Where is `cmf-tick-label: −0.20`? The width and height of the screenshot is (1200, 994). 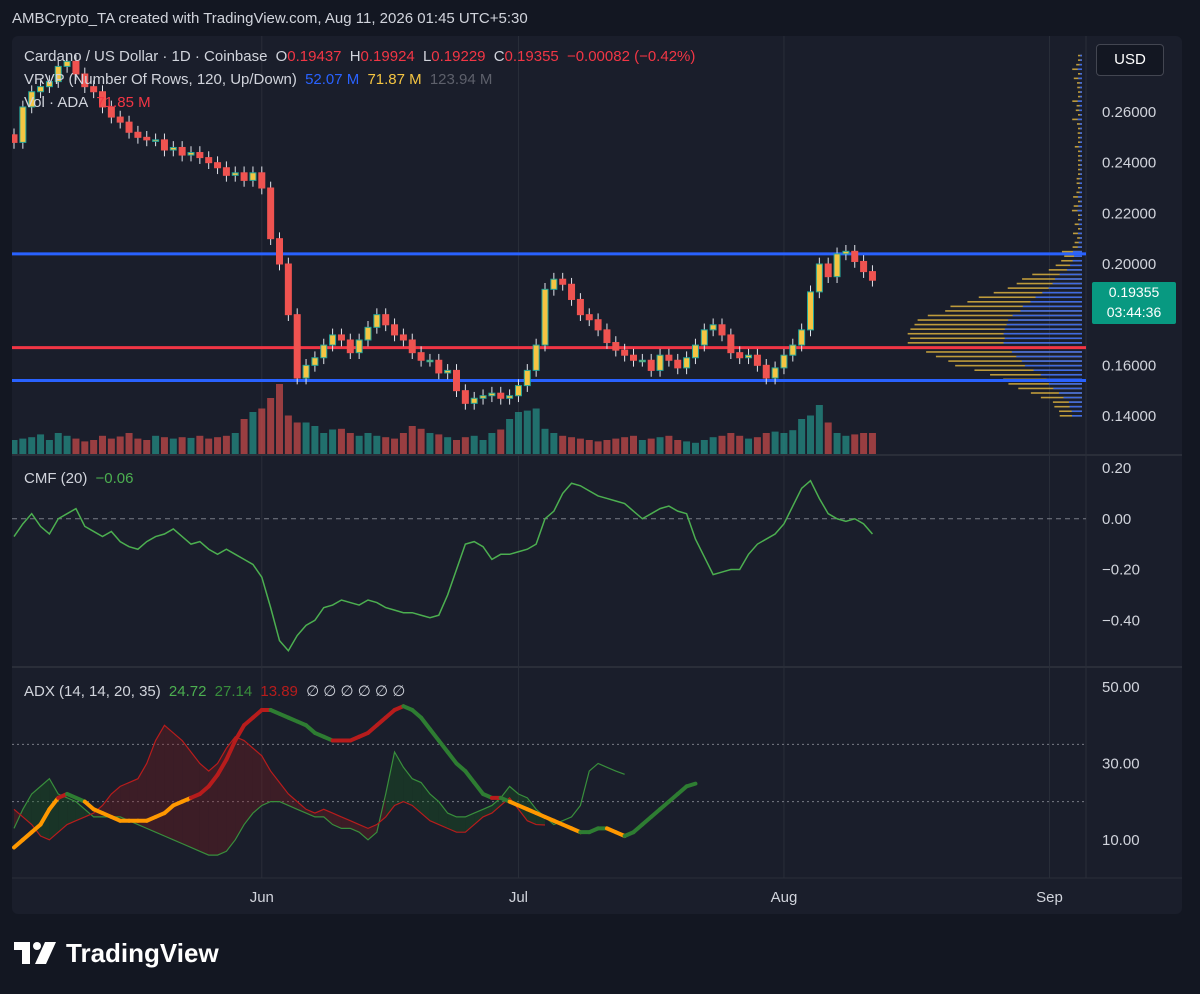
cmf-tick-label: −0.20 is located at coordinates (1121, 570).